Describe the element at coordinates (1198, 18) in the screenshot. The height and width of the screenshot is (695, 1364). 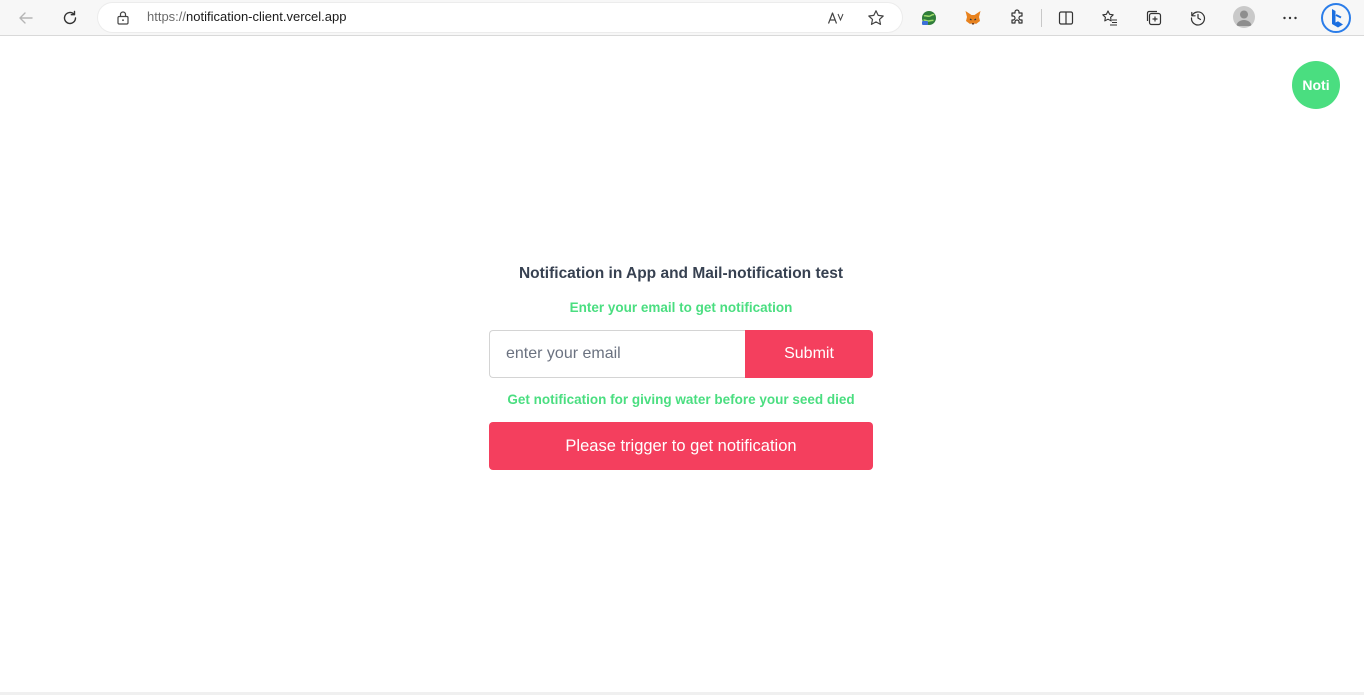
I see `history-icon` at that location.